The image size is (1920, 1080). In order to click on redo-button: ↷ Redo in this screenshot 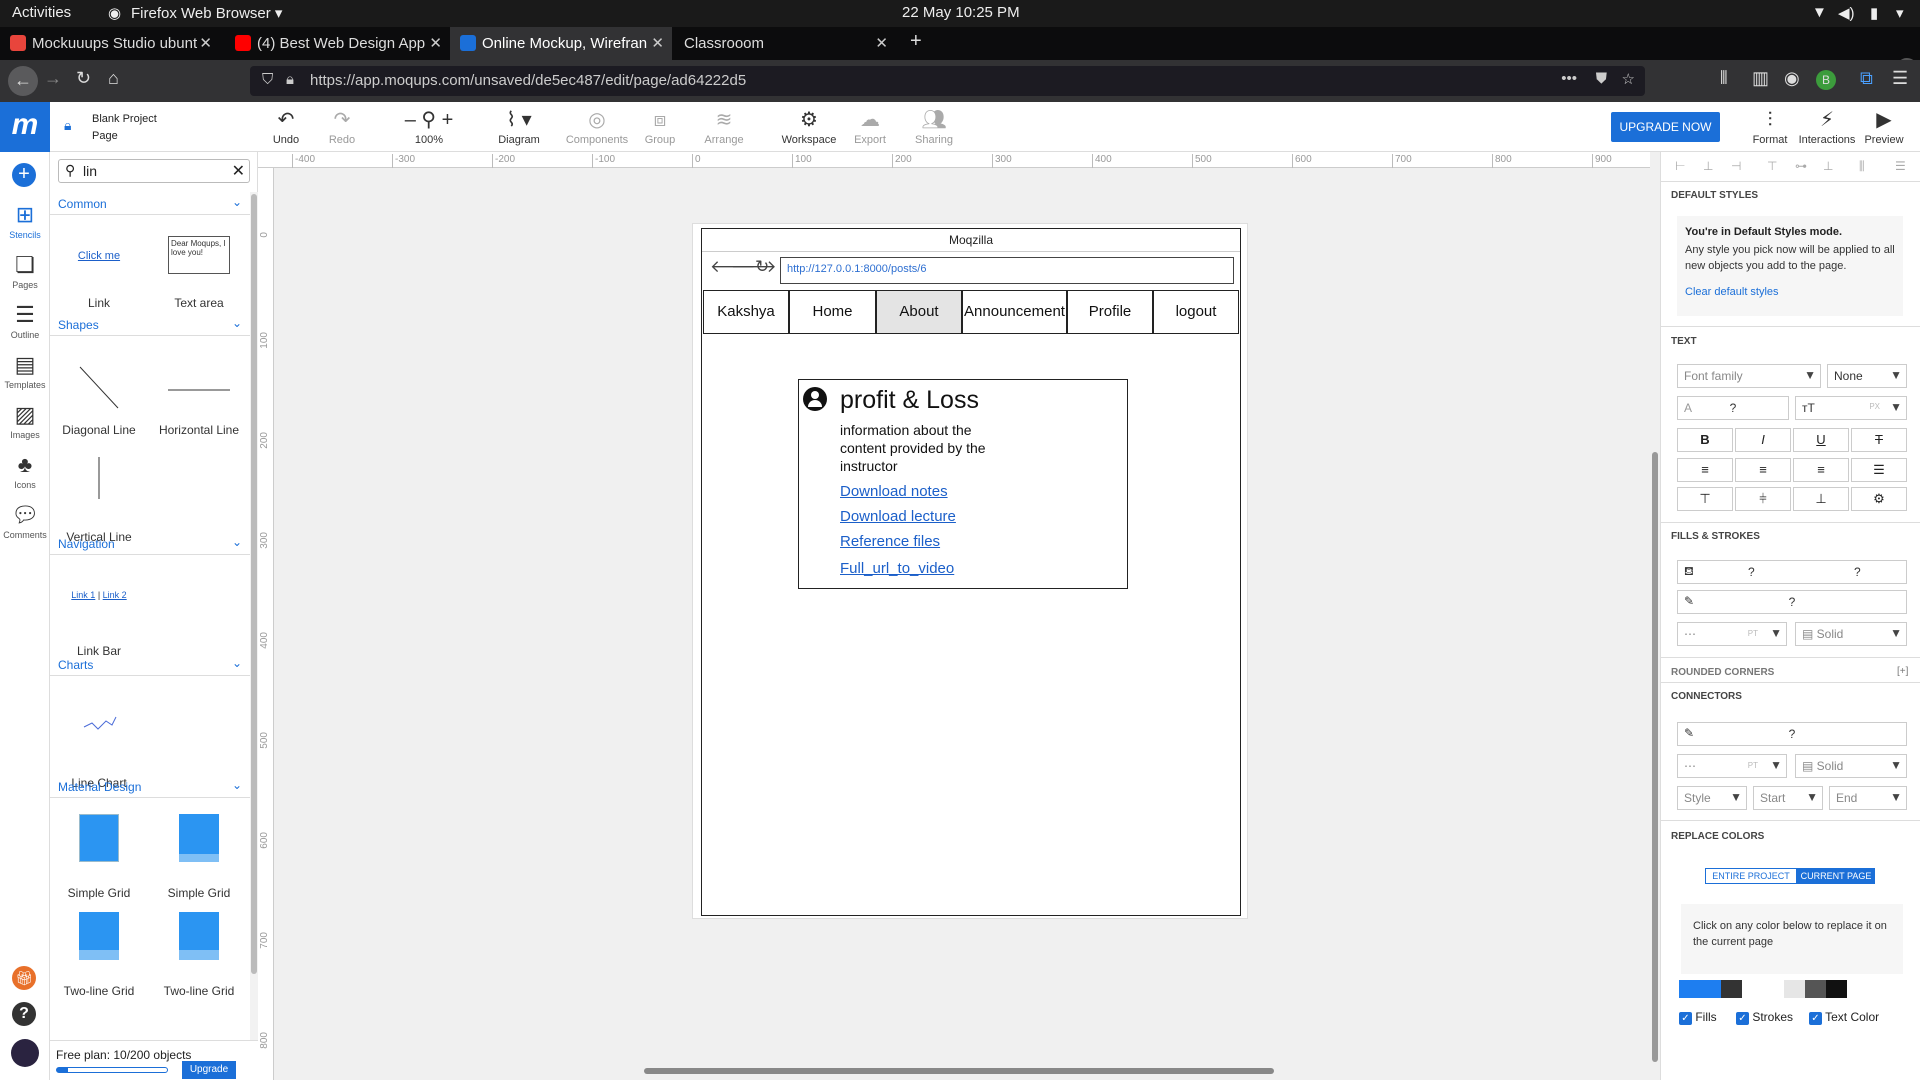, I will do `click(342, 126)`.